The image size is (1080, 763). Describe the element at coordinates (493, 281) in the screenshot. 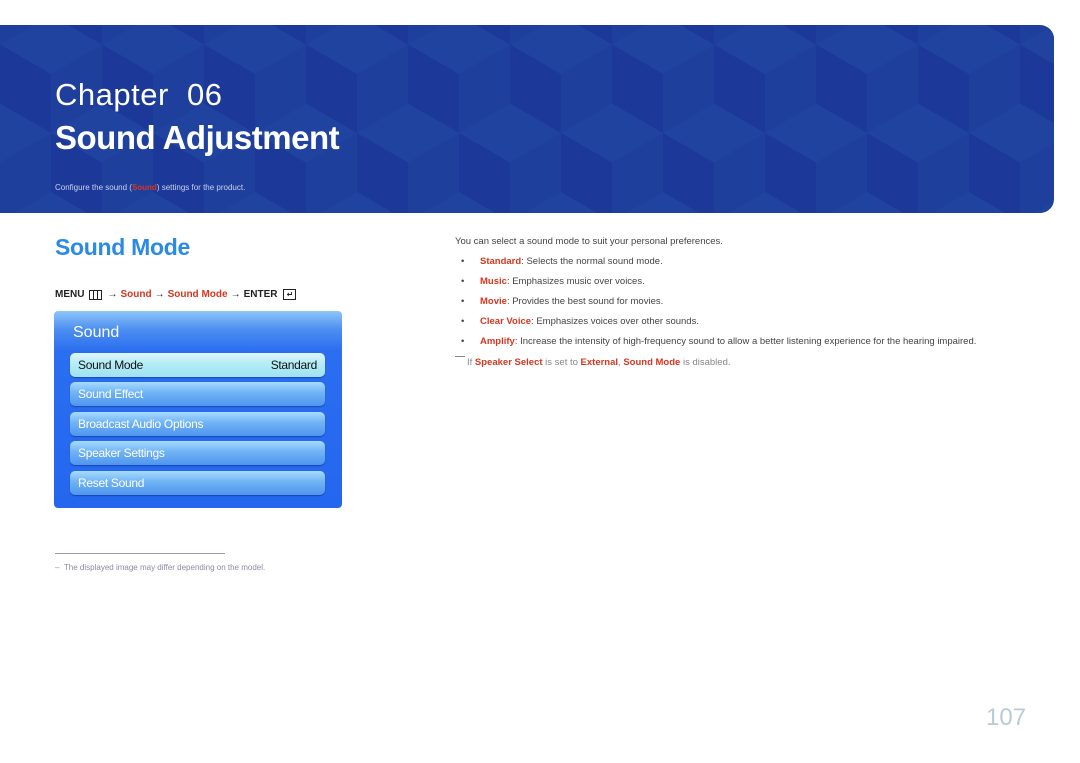

I see `bullet-term: Music` at that location.